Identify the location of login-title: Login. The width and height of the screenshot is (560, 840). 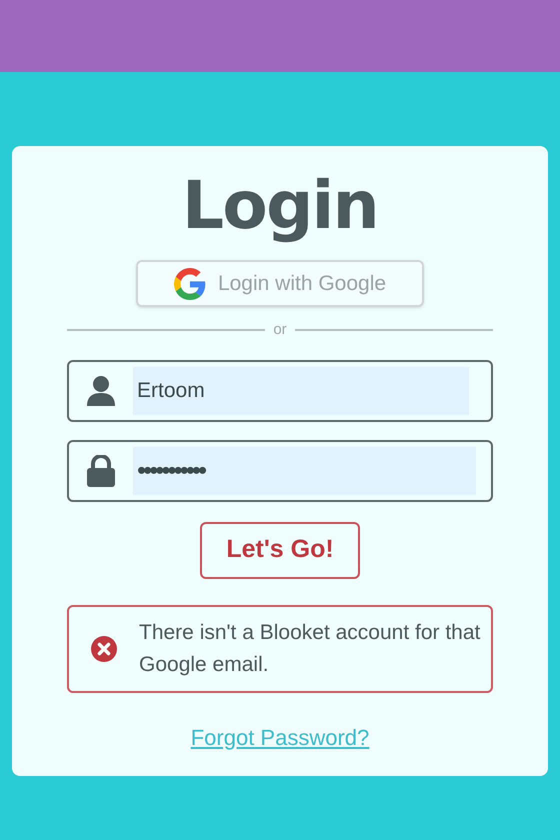
(280, 206).